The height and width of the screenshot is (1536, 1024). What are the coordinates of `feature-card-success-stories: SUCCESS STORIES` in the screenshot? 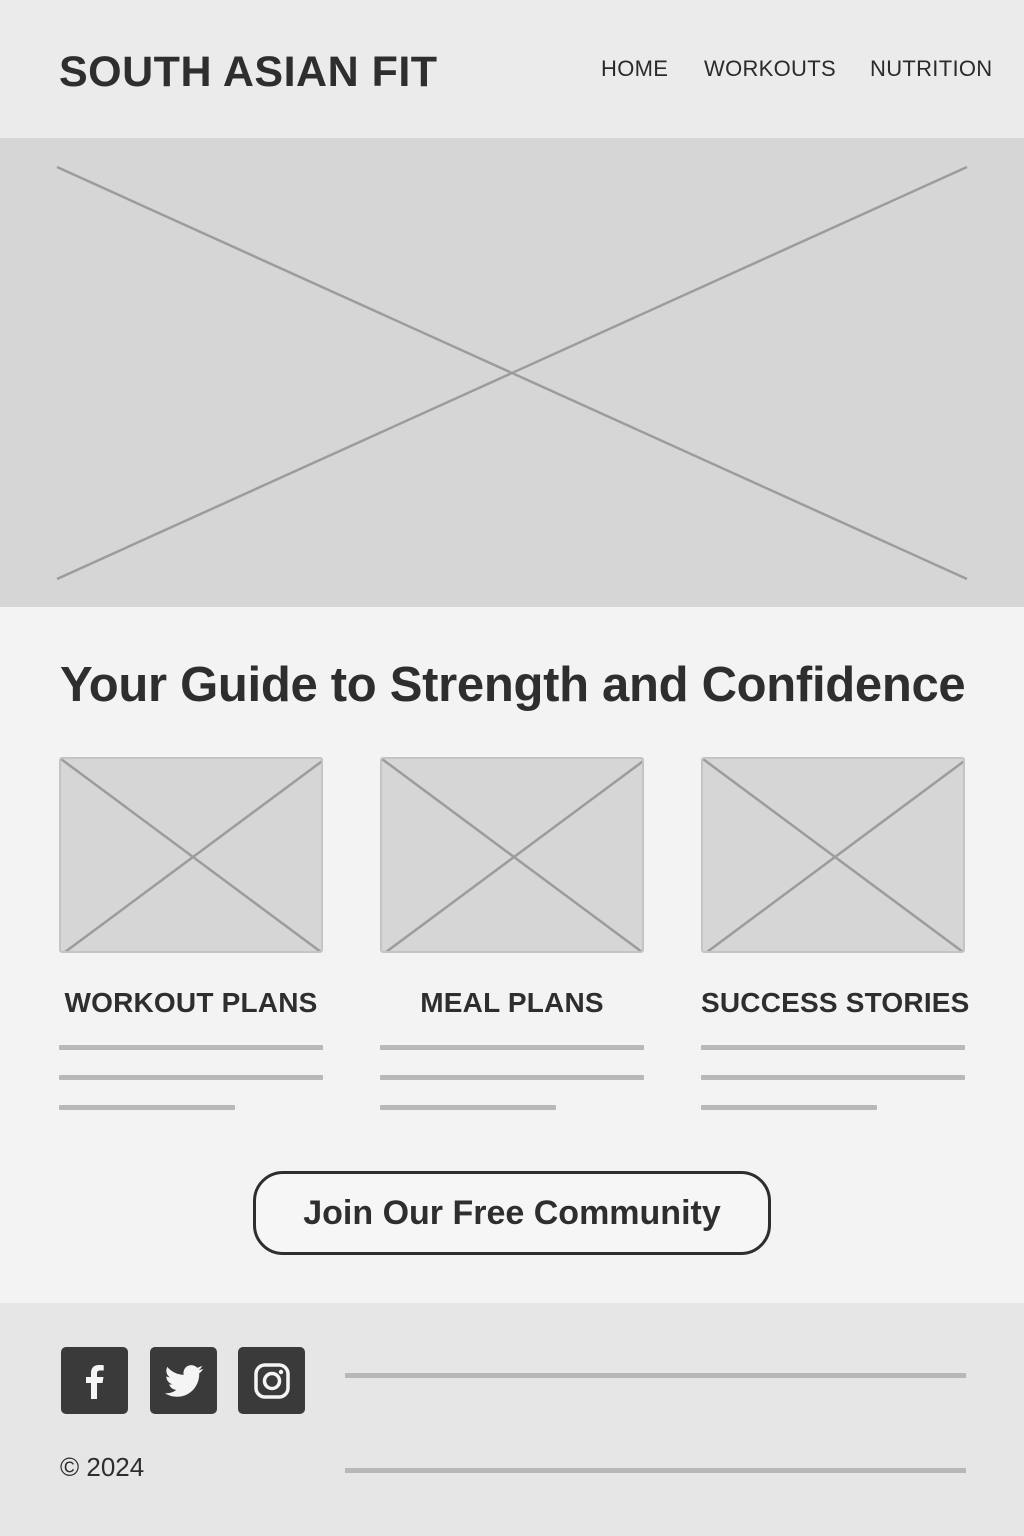 It's located at (835, 937).